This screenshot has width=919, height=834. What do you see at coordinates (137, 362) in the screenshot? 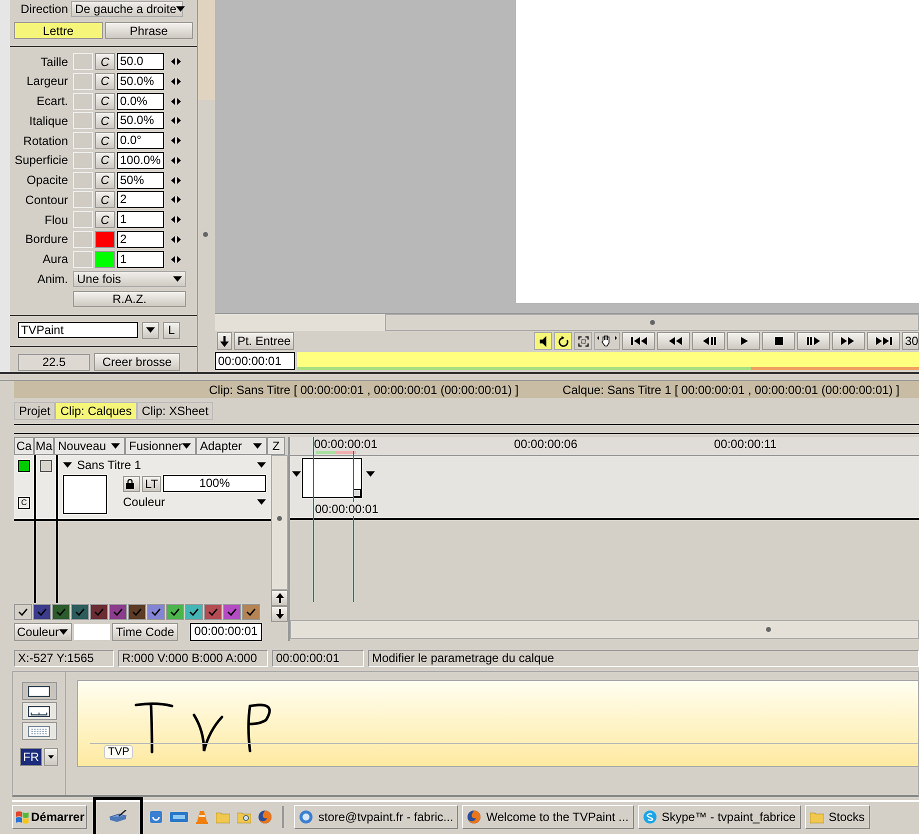
I see `create-brush-button: Creer brosse` at bounding box center [137, 362].